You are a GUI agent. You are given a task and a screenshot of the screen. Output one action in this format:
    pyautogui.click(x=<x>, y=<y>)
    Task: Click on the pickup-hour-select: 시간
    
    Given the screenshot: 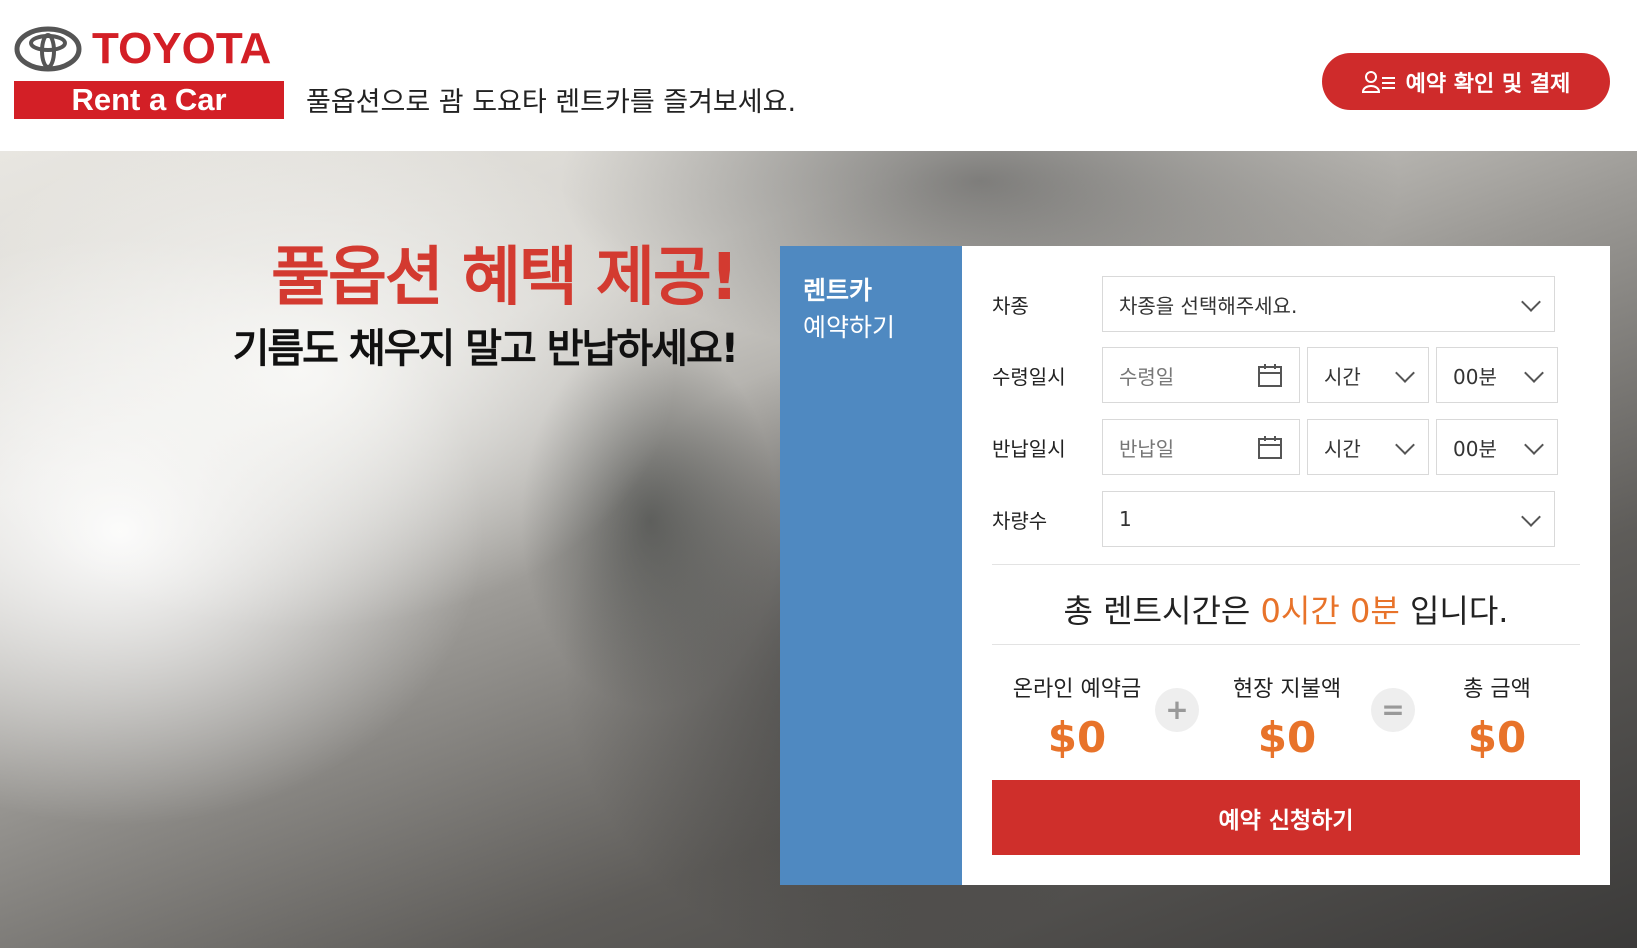 What is the action you would take?
    pyautogui.click(x=1368, y=375)
    